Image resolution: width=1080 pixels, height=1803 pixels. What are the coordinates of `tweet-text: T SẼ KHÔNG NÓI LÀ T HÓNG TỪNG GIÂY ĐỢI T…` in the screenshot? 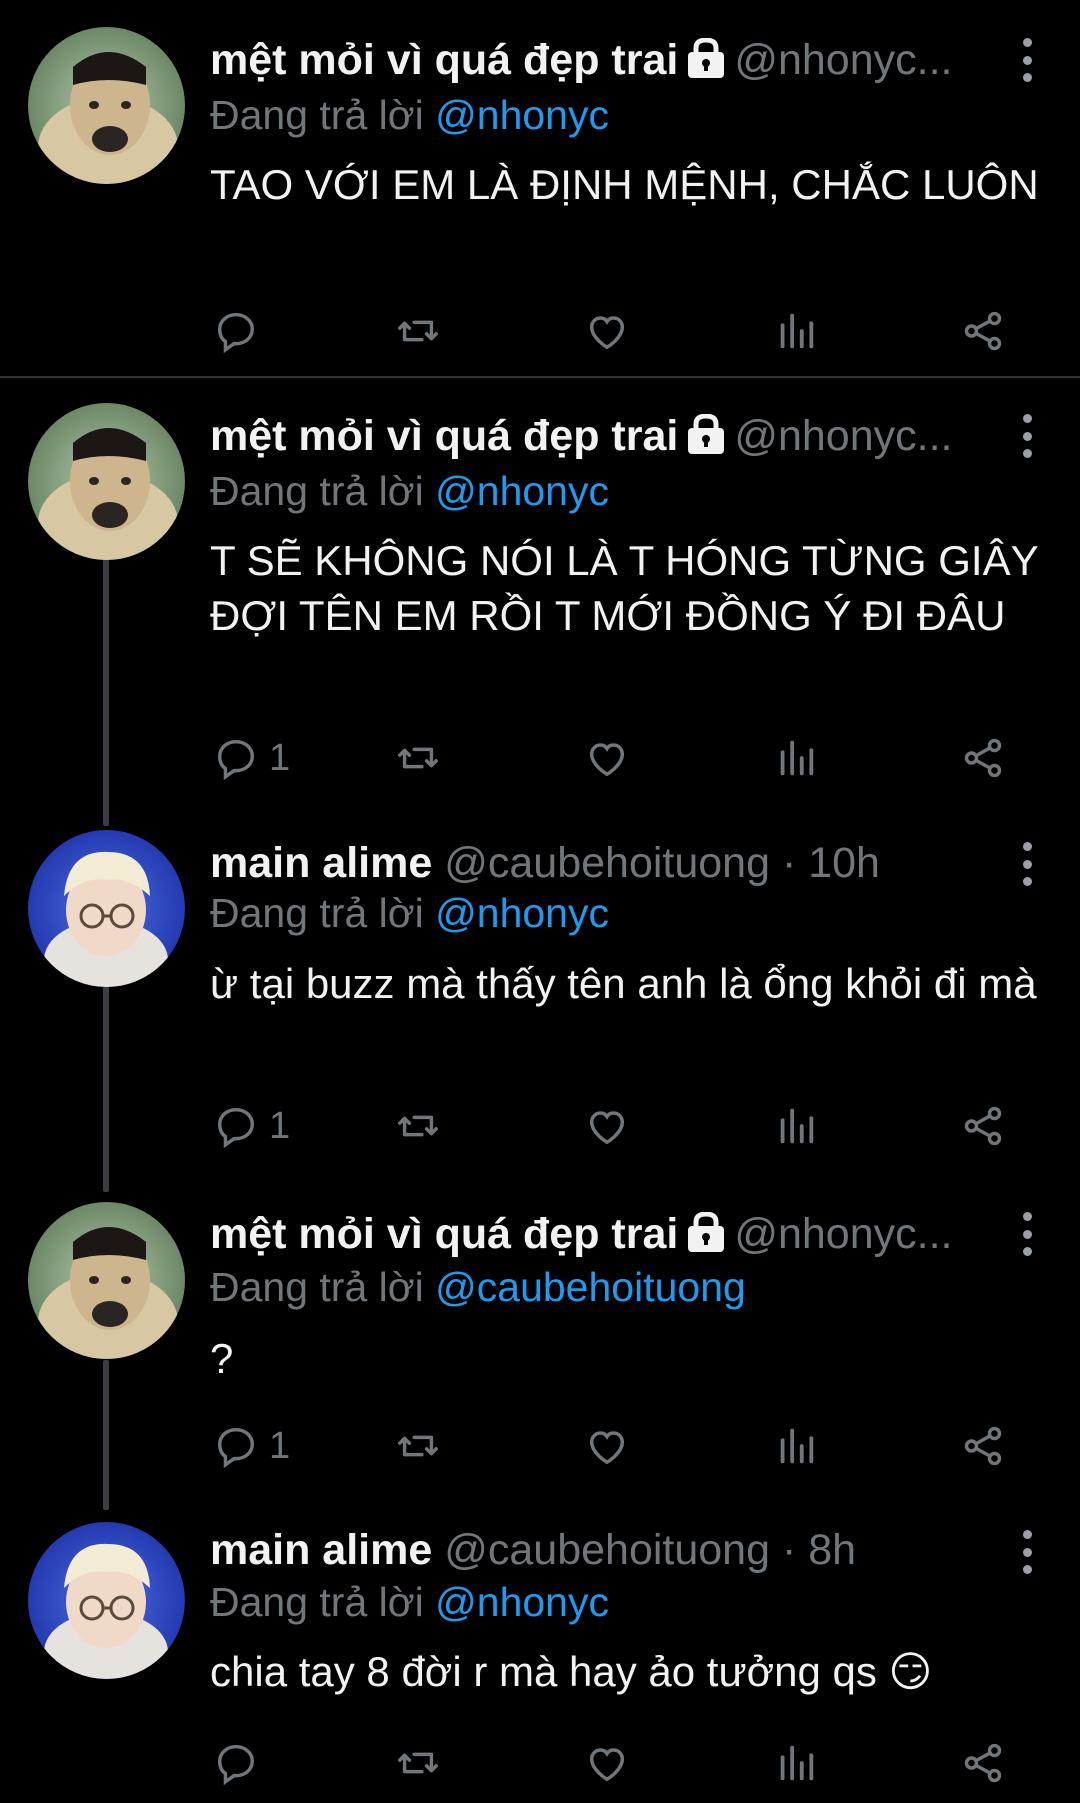 It's located at (624, 588).